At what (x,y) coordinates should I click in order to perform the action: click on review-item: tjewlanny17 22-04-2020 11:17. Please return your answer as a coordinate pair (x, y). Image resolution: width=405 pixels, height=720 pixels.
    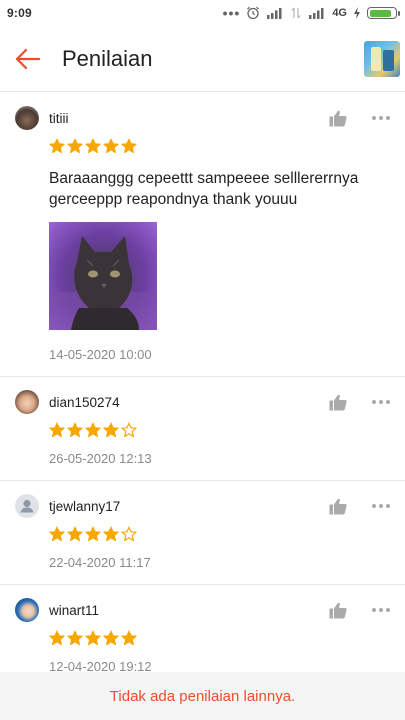
    Looking at the image, I should click on (202, 533).